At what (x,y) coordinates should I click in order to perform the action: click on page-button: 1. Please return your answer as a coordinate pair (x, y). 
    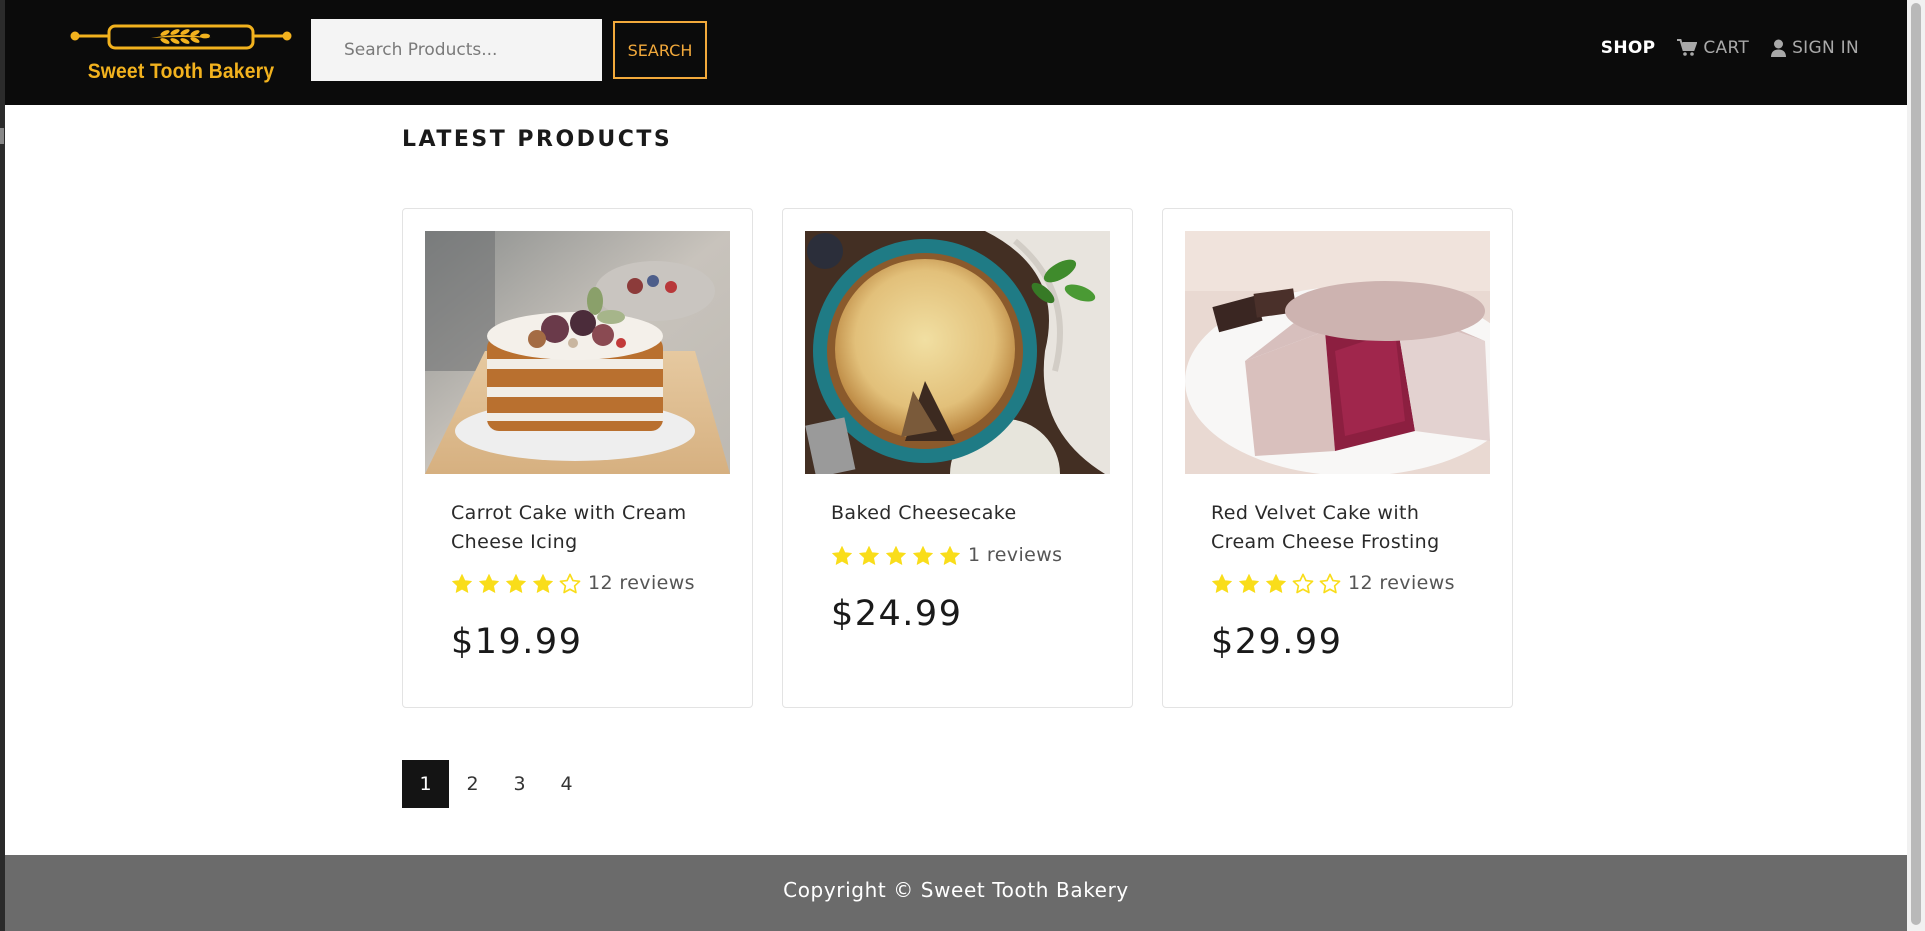
    Looking at the image, I should click on (425, 784).